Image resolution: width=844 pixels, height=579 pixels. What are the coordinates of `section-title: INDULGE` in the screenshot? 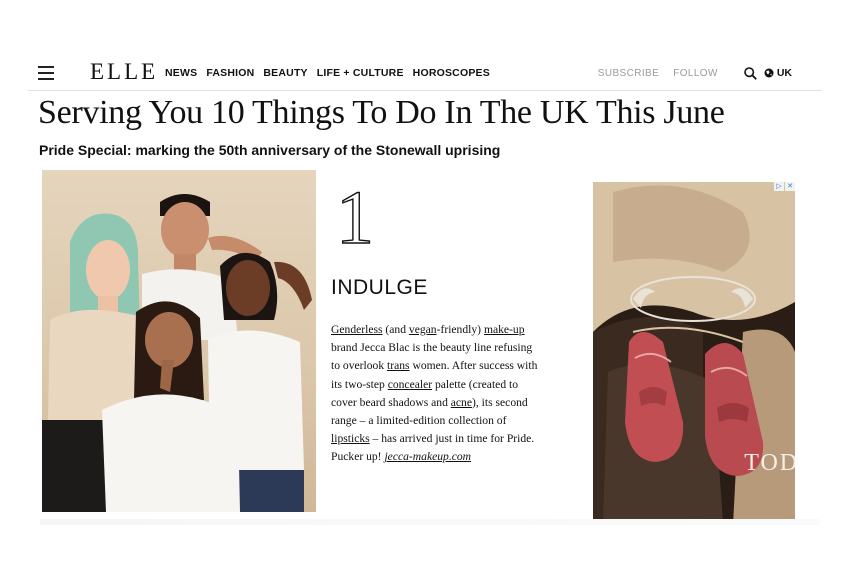 It's located at (379, 287).